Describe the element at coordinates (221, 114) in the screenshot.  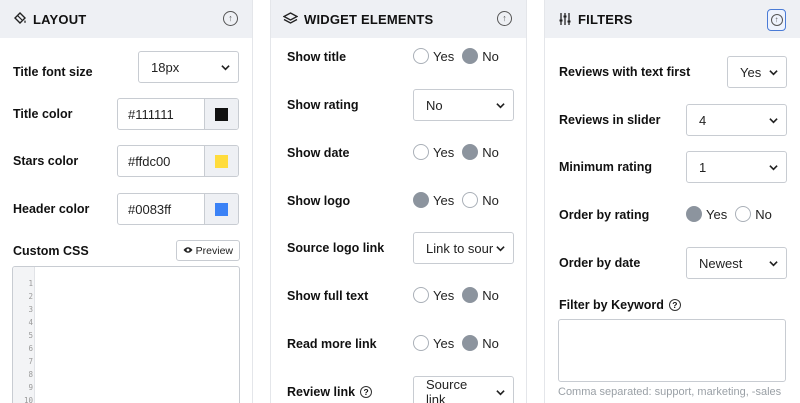
I see `title-color-swatch` at that location.